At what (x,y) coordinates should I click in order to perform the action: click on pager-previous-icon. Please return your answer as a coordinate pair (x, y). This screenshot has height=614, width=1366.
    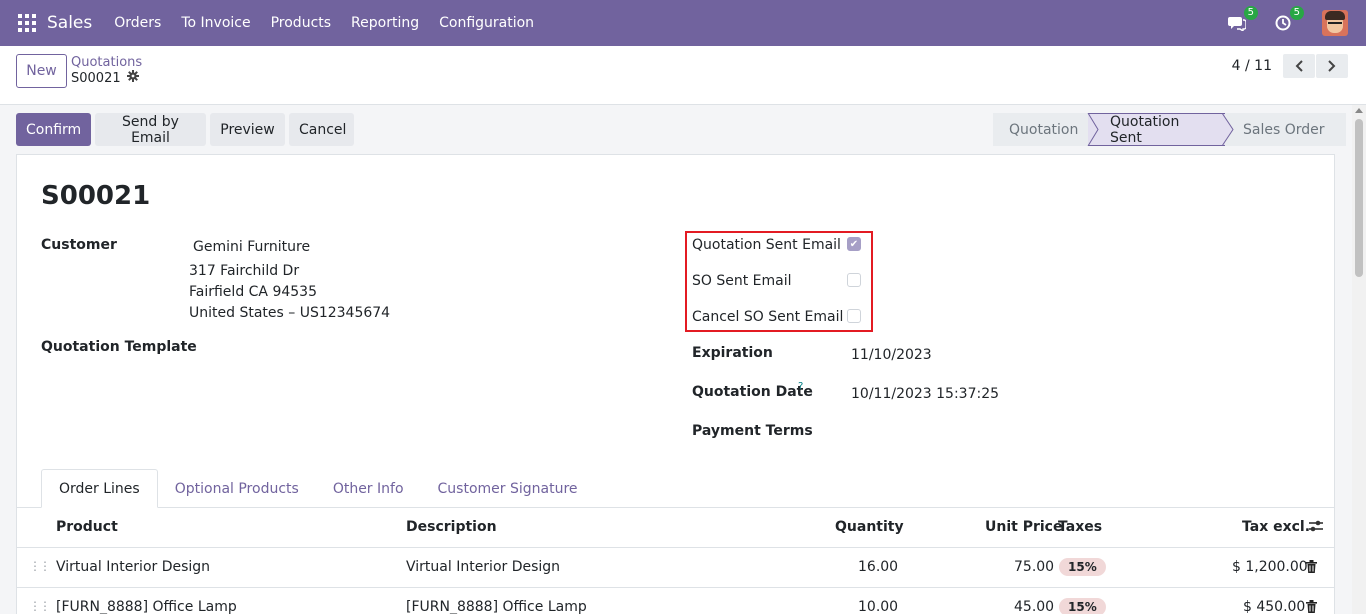
    Looking at the image, I should click on (1299, 66).